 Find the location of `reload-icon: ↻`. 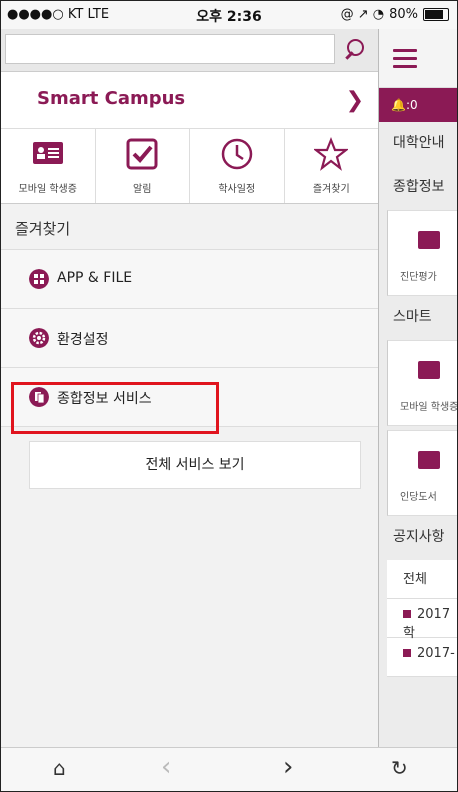

reload-icon: ↻ is located at coordinates (399, 768).